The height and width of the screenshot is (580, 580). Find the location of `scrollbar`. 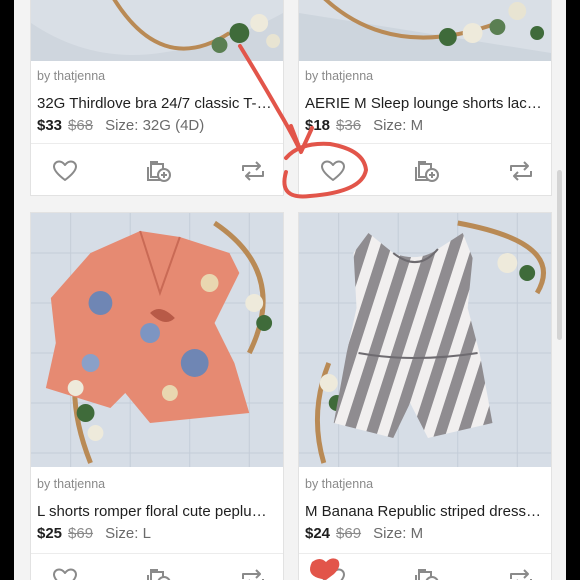

scrollbar is located at coordinates (559, 255).